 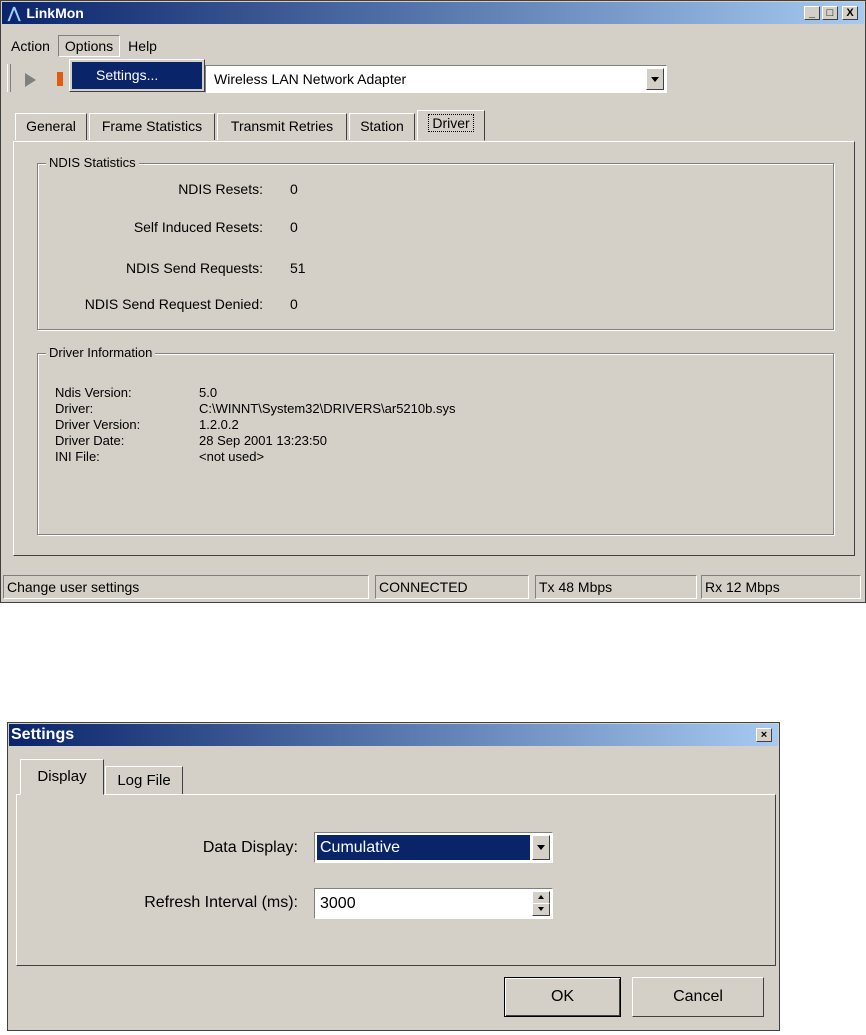 I want to click on ndis-version-label: Ndis Version:, so click(x=93, y=392).